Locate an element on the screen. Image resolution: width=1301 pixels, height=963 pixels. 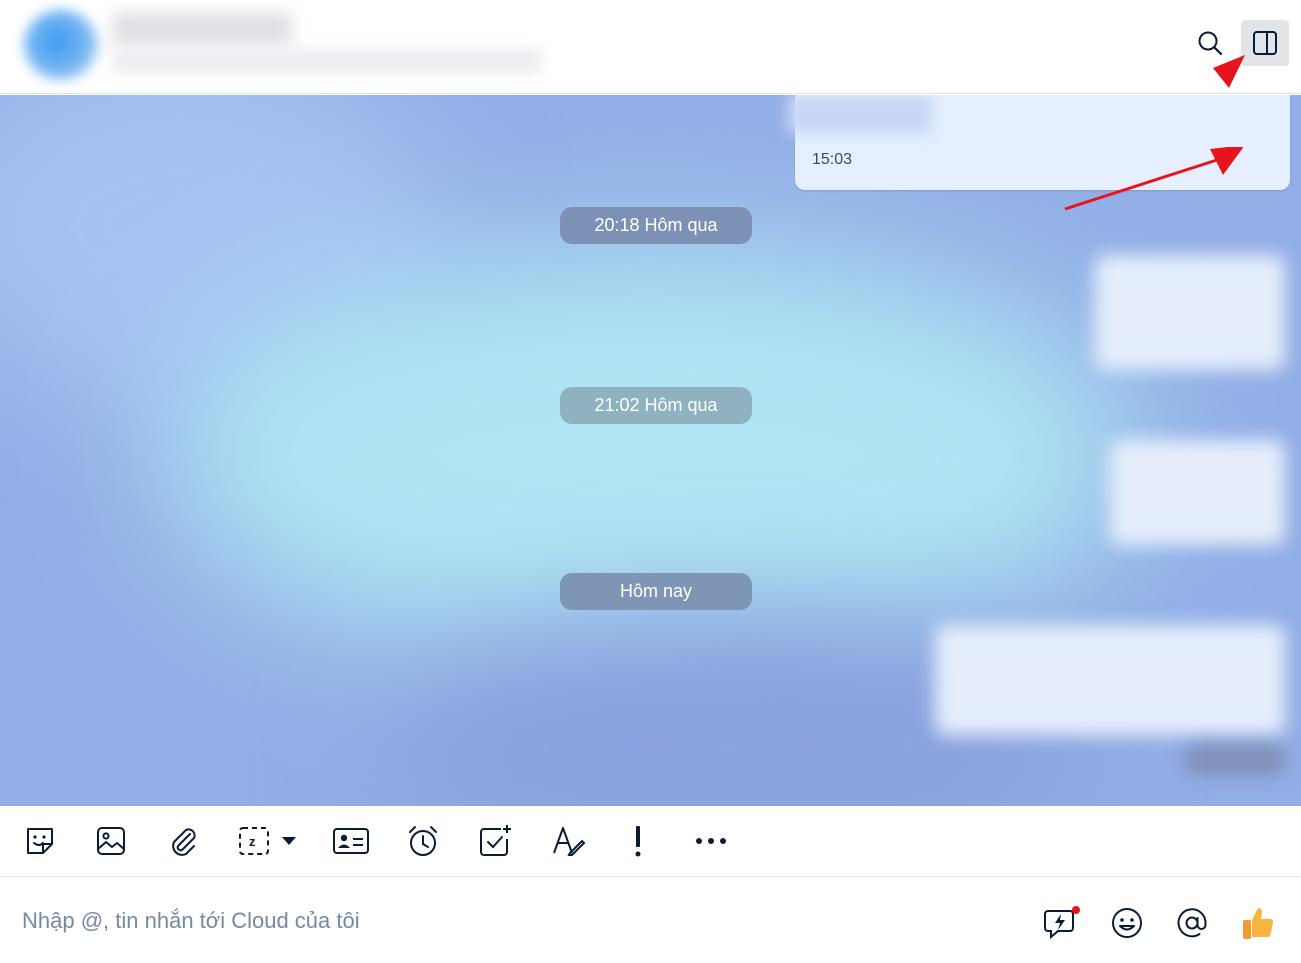
at-mention-icon is located at coordinates (1192, 923).